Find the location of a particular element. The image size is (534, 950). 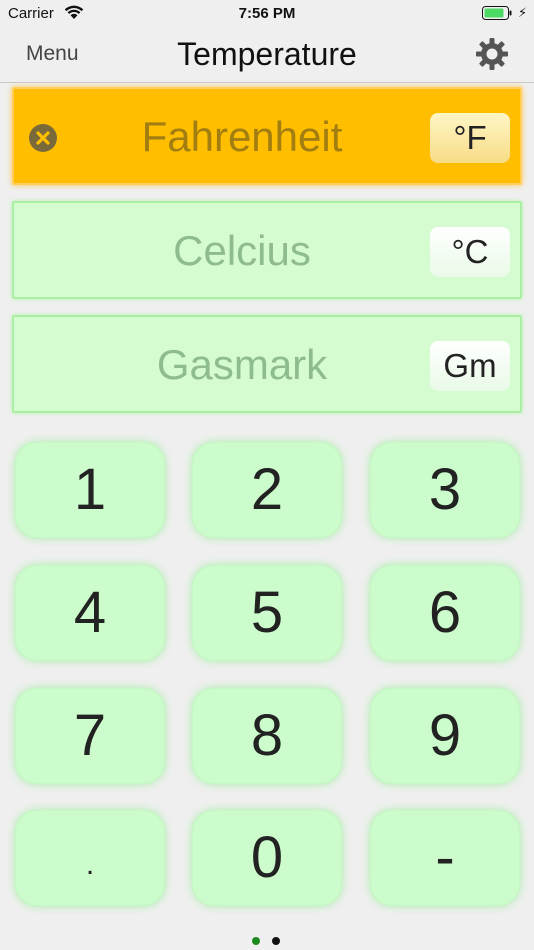

key-decimal: . is located at coordinates (90, 858).